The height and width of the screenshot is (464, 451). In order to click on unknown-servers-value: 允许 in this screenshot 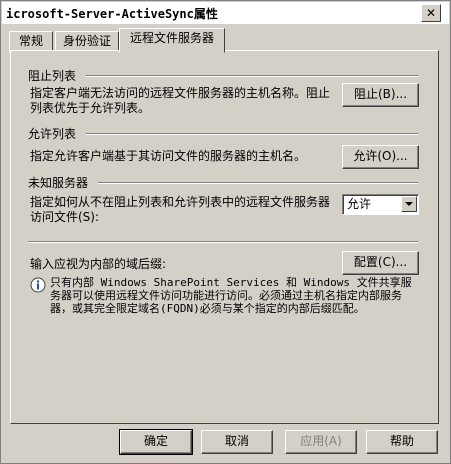, I will do `click(359, 204)`.